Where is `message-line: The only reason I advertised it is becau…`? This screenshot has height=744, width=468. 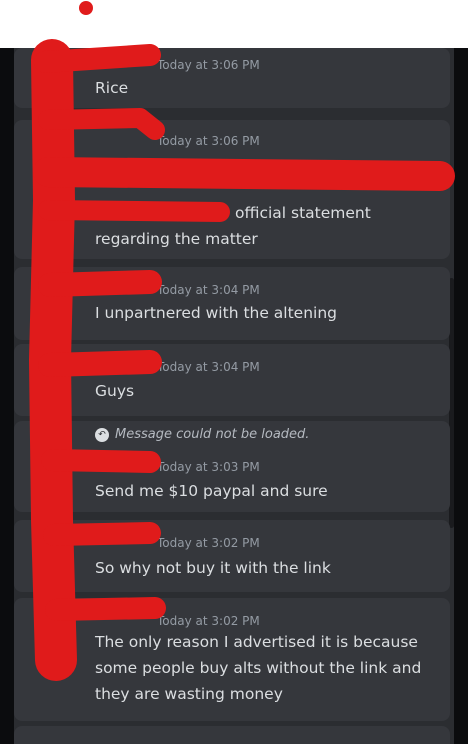
message-line: The only reason I advertised it is becau… is located at coordinates (256, 642).